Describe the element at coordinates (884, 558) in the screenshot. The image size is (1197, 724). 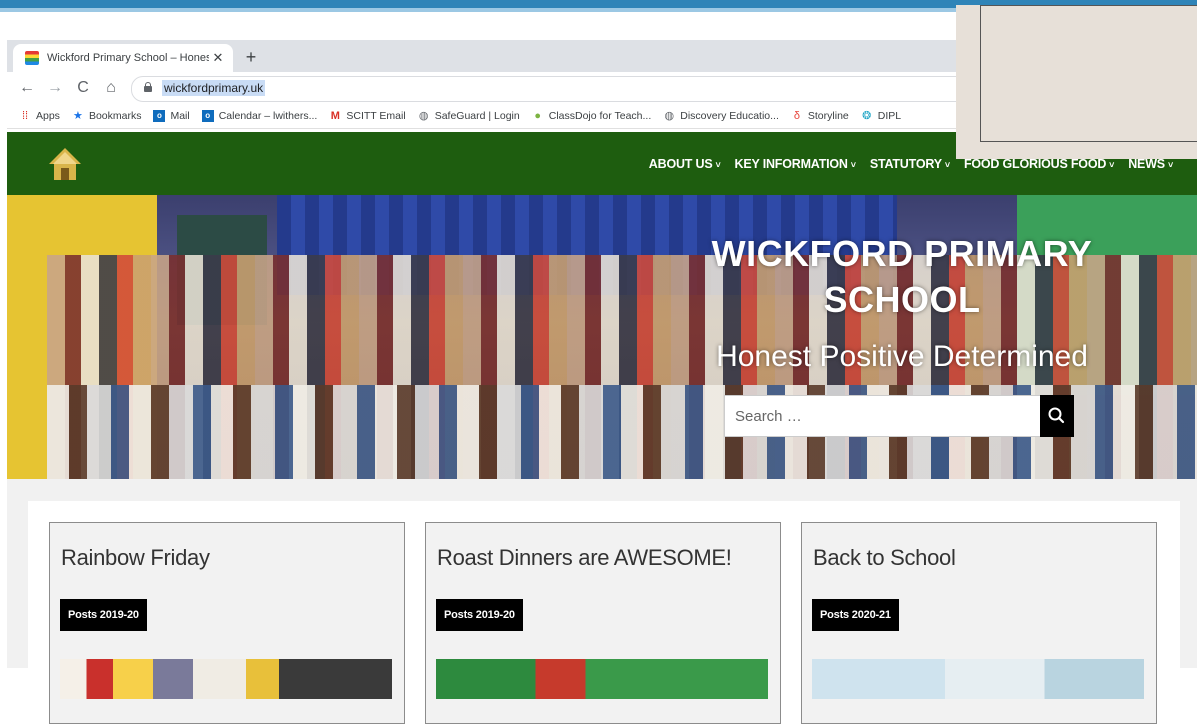
I see `post-title: Back to School` at that location.